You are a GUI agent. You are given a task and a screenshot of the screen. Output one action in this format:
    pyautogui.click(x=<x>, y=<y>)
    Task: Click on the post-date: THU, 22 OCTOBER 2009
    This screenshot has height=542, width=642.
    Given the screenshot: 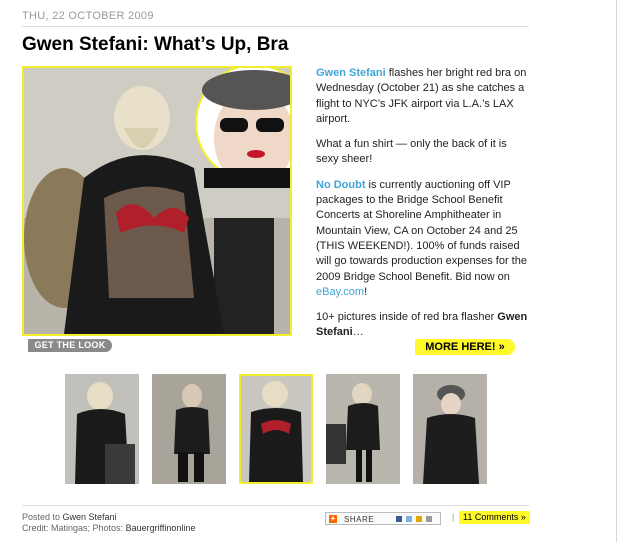 What is the action you would take?
    pyautogui.click(x=88, y=16)
    